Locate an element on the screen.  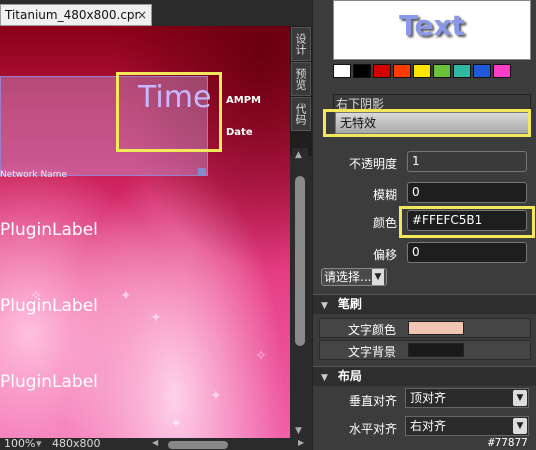
scroll-down-icon: ▼ is located at coordinates (298, 431).